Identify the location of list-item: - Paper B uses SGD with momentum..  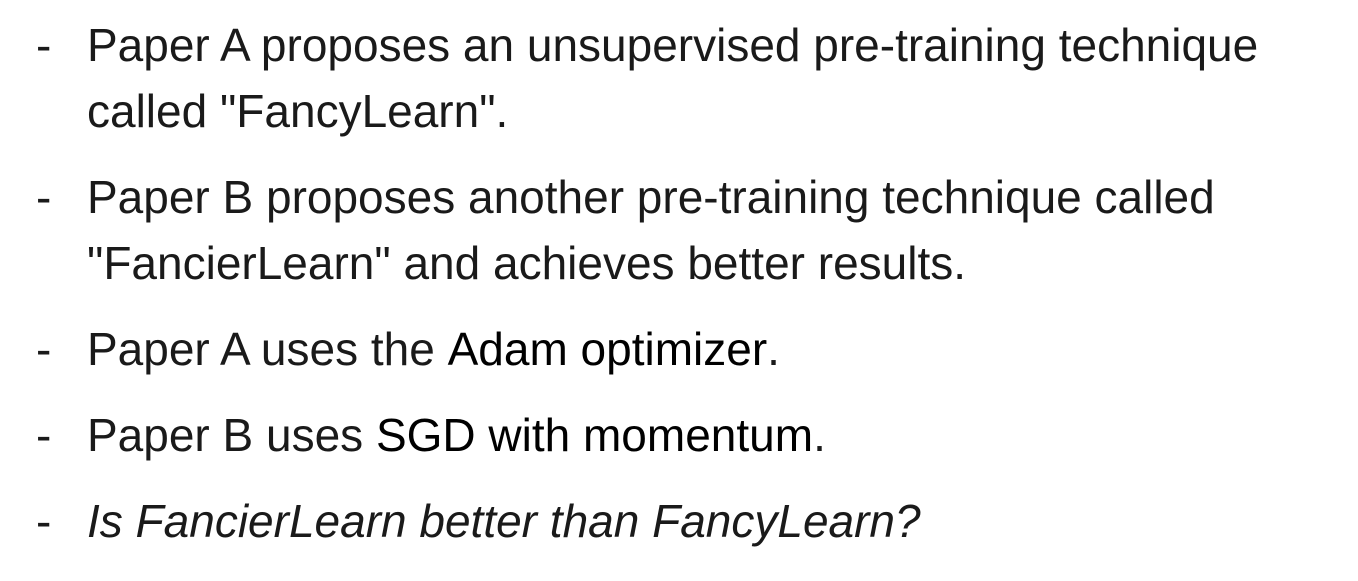
(679, 435).